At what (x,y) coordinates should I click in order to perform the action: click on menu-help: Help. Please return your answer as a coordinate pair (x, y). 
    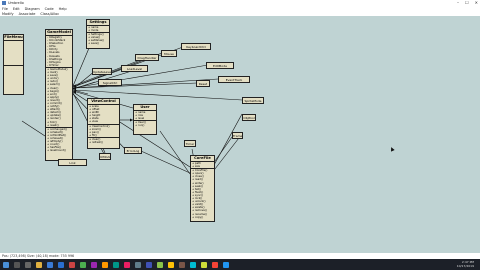
    Looking at the image, I should click on (63, 9).